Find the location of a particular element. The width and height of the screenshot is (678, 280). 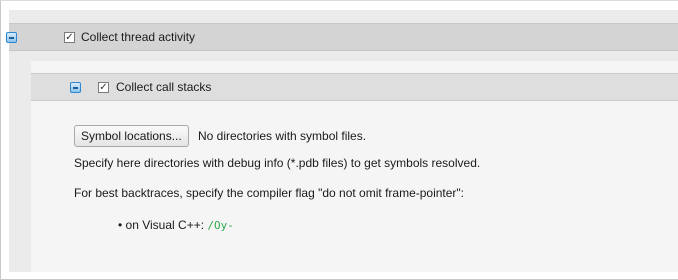

collapse-toggle-call-stacks is located at coordinates (75, 87).